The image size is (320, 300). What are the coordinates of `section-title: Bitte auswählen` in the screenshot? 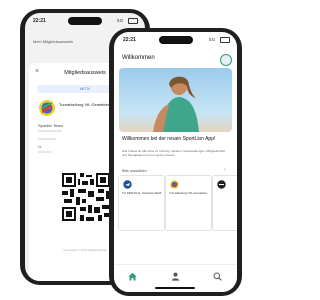 It's located at (134, 171).